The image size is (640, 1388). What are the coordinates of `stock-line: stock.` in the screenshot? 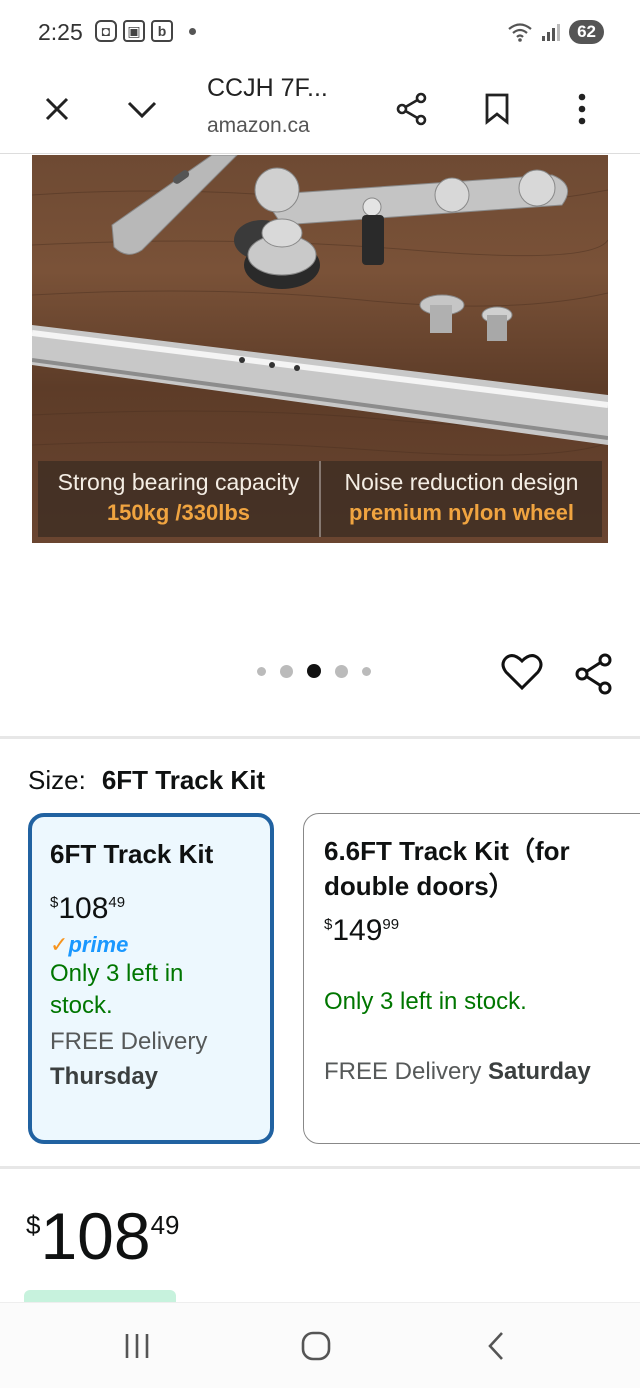 It's located at (81, 1005).